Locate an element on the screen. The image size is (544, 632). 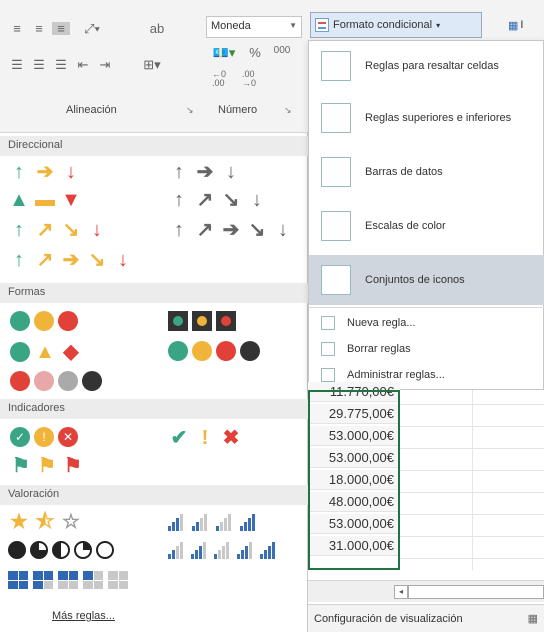
wrap-text-icon: ab is located at coordinates (157, 28).